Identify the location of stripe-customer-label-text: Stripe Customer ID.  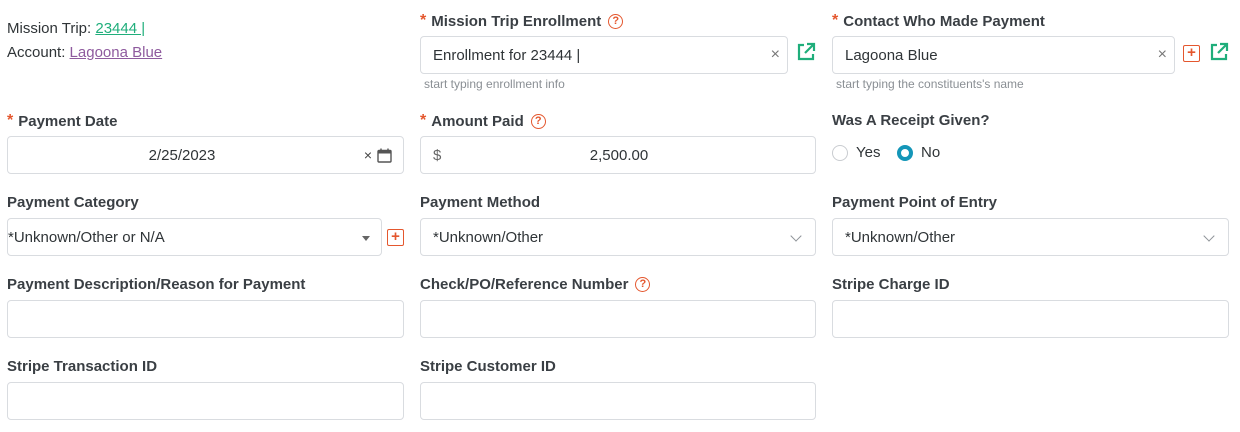
(488, 366).